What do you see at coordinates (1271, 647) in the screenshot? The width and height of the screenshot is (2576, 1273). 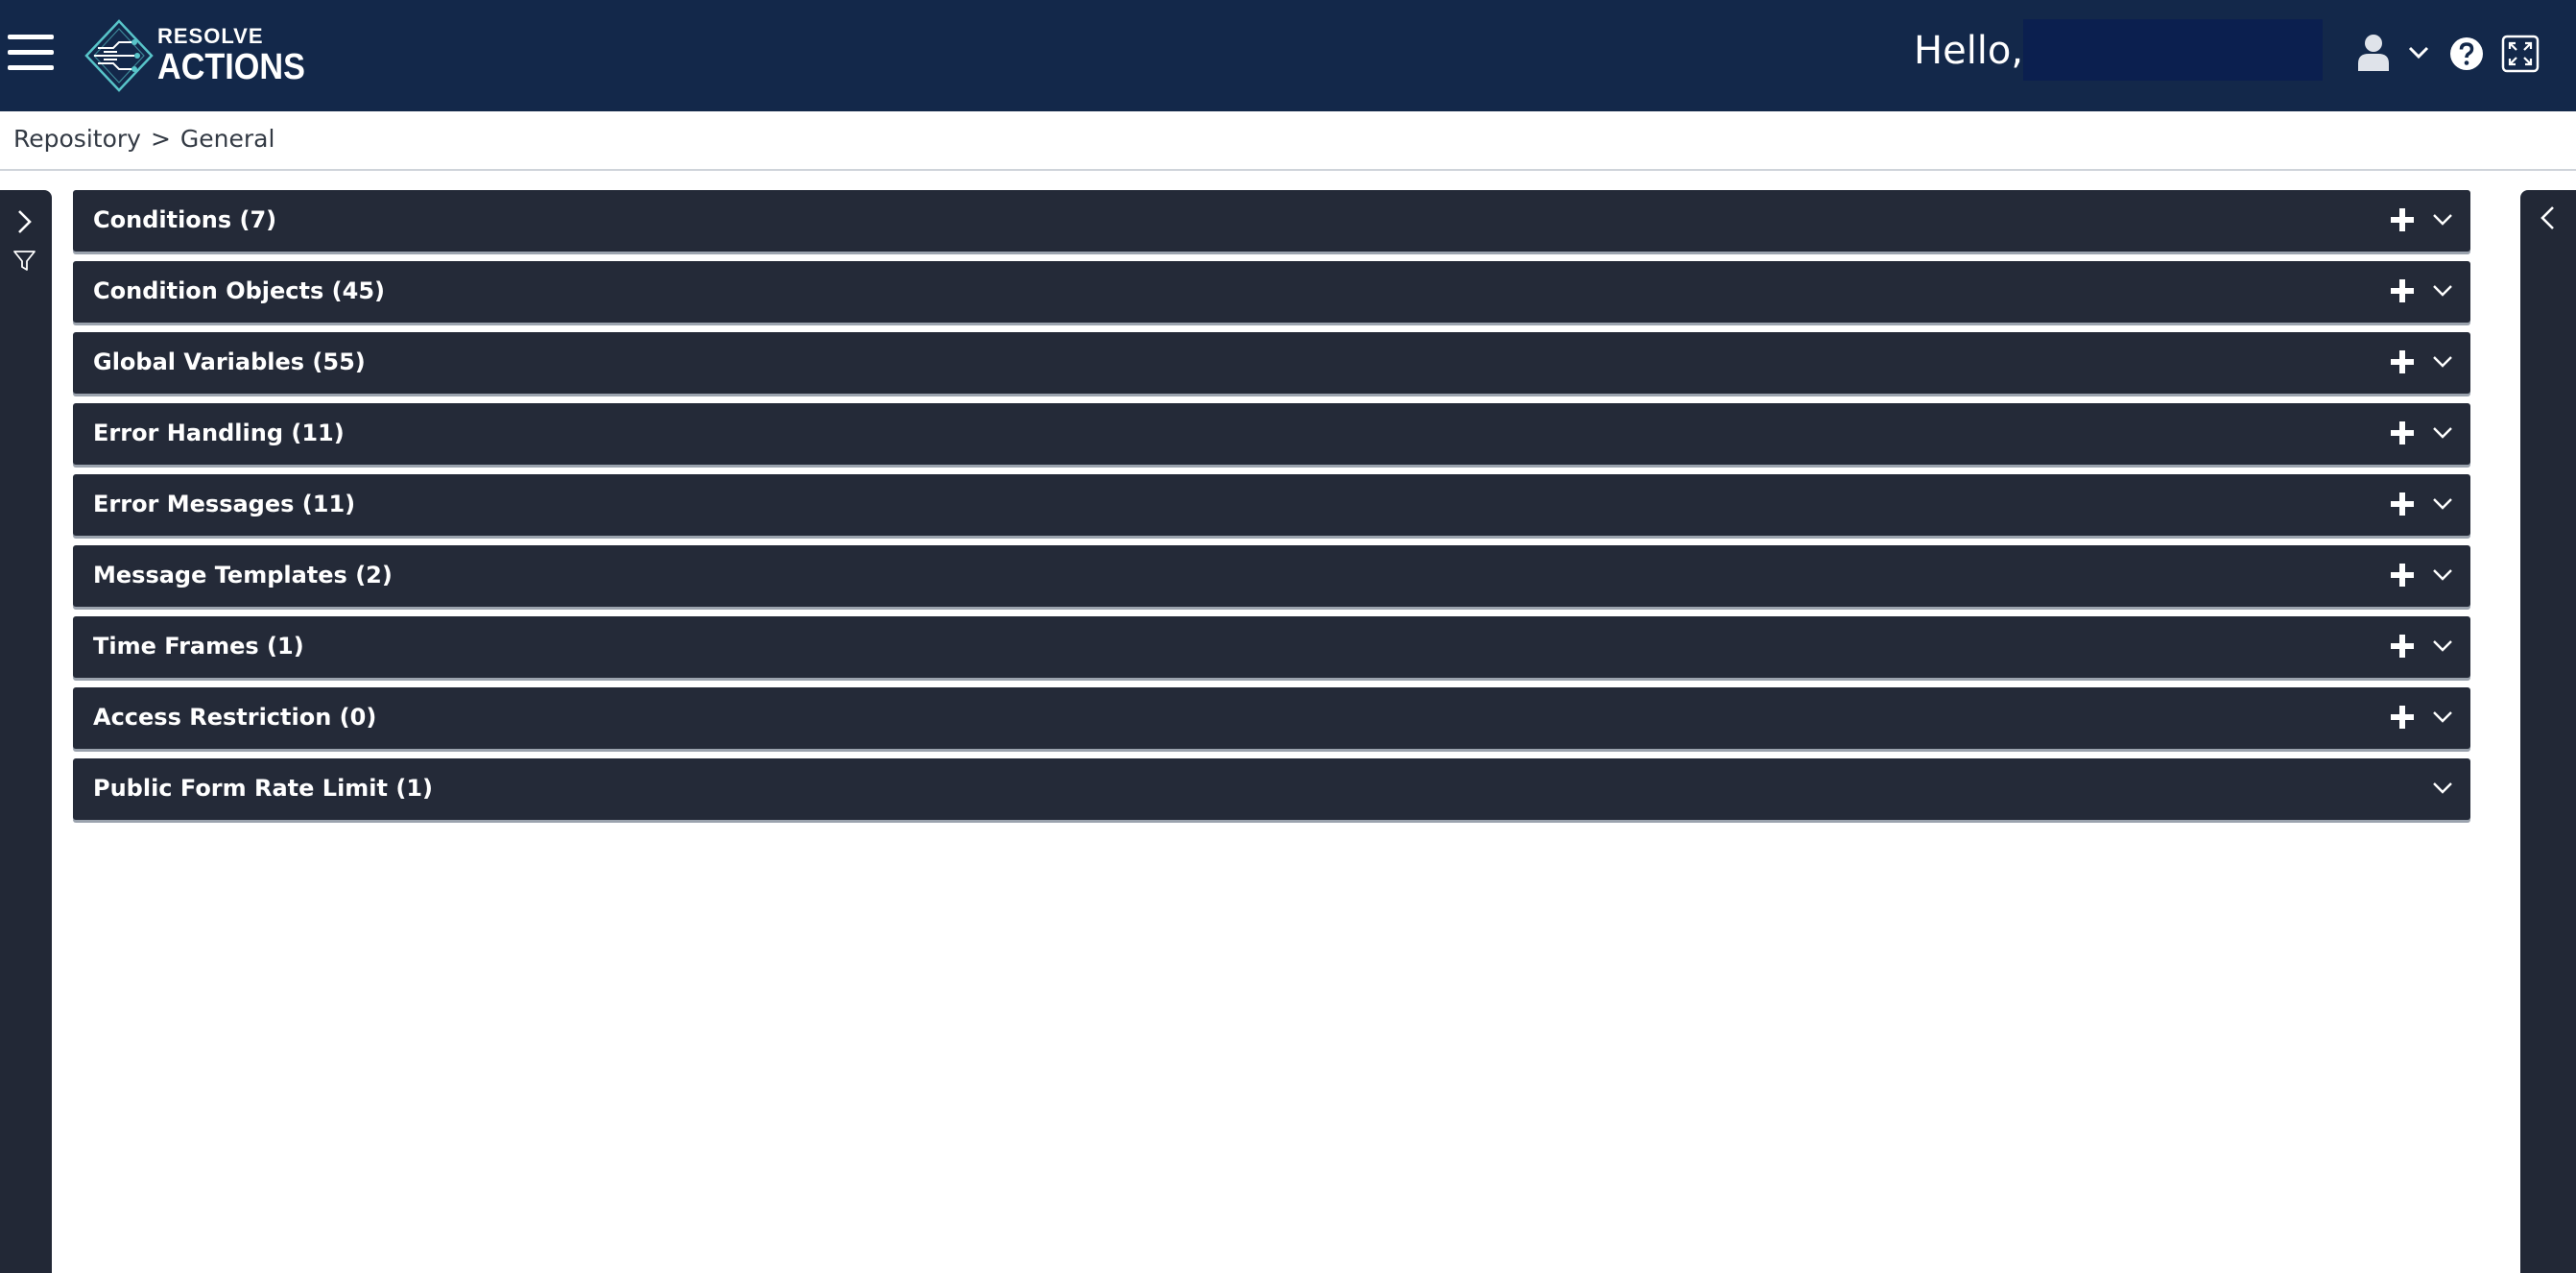 I see `accordion-panel: Time Frames (1)` at bounding box center [1271, 647].